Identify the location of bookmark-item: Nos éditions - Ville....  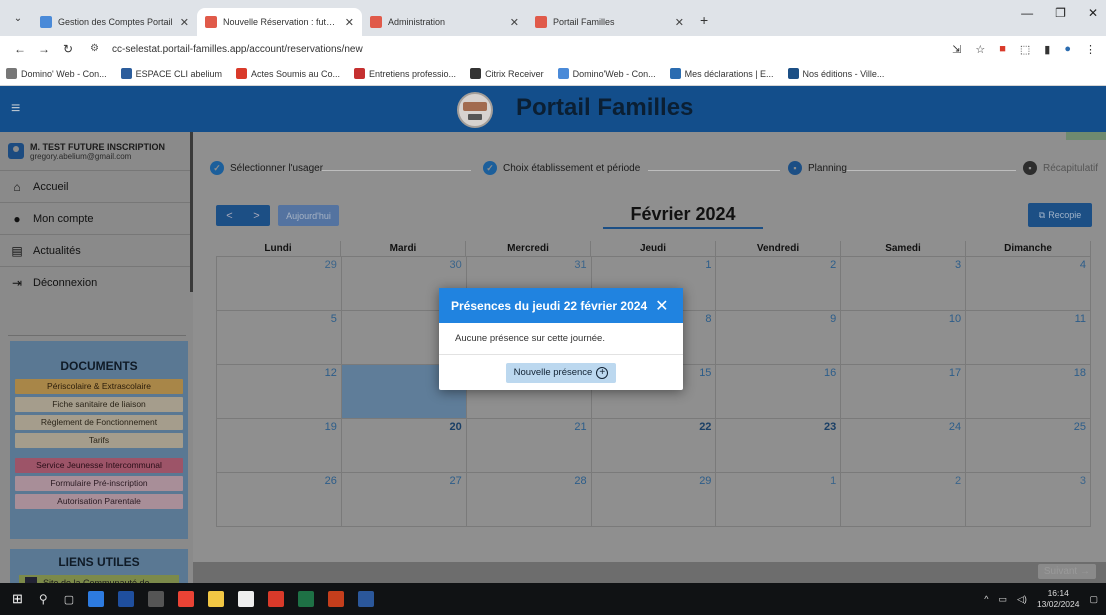
(835, 73).